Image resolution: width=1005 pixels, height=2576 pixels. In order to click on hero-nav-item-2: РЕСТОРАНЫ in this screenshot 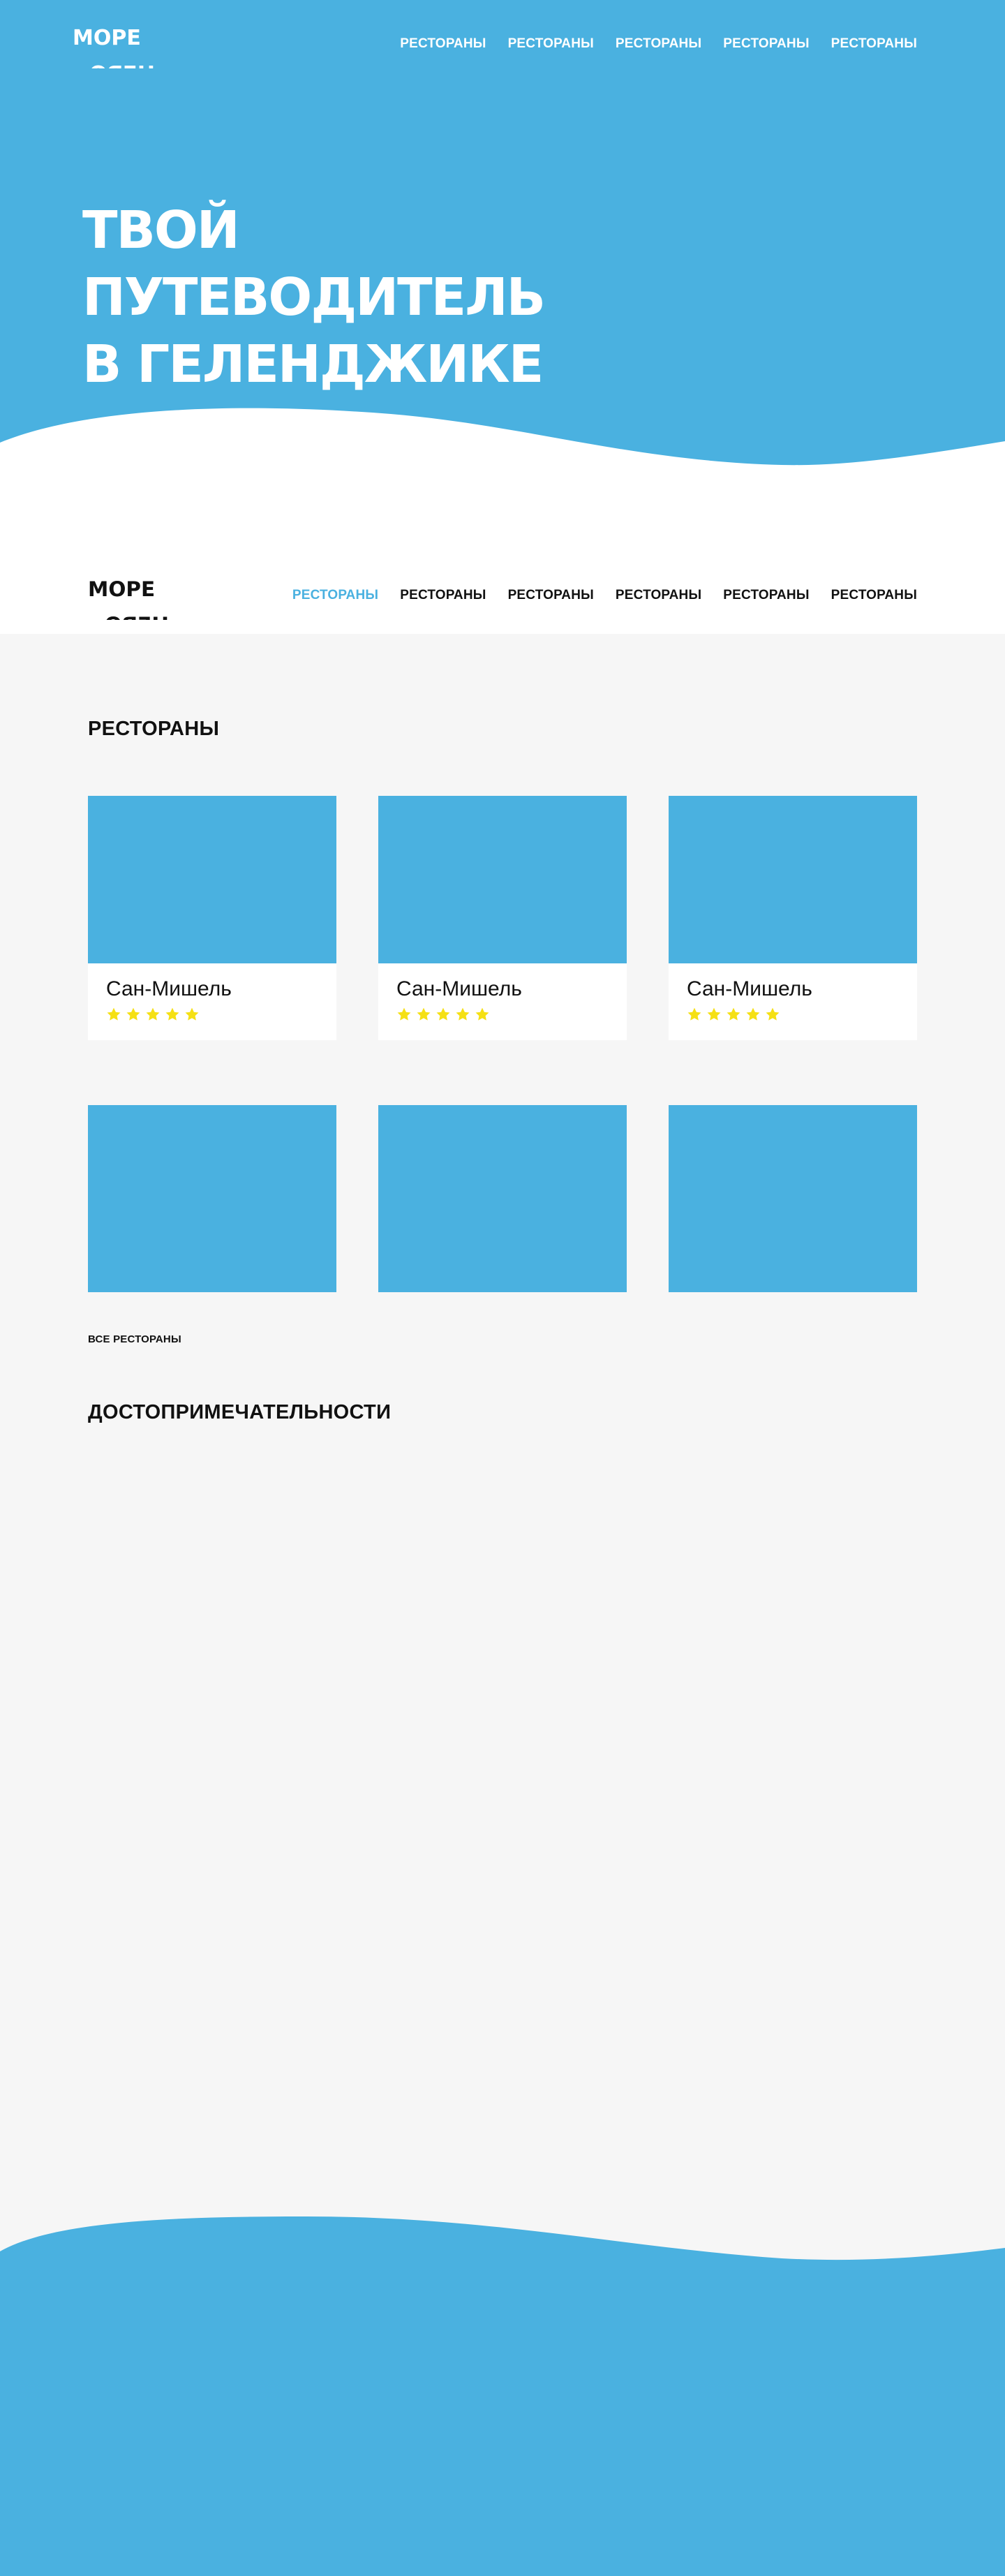, I will do `click(551, 44)`.